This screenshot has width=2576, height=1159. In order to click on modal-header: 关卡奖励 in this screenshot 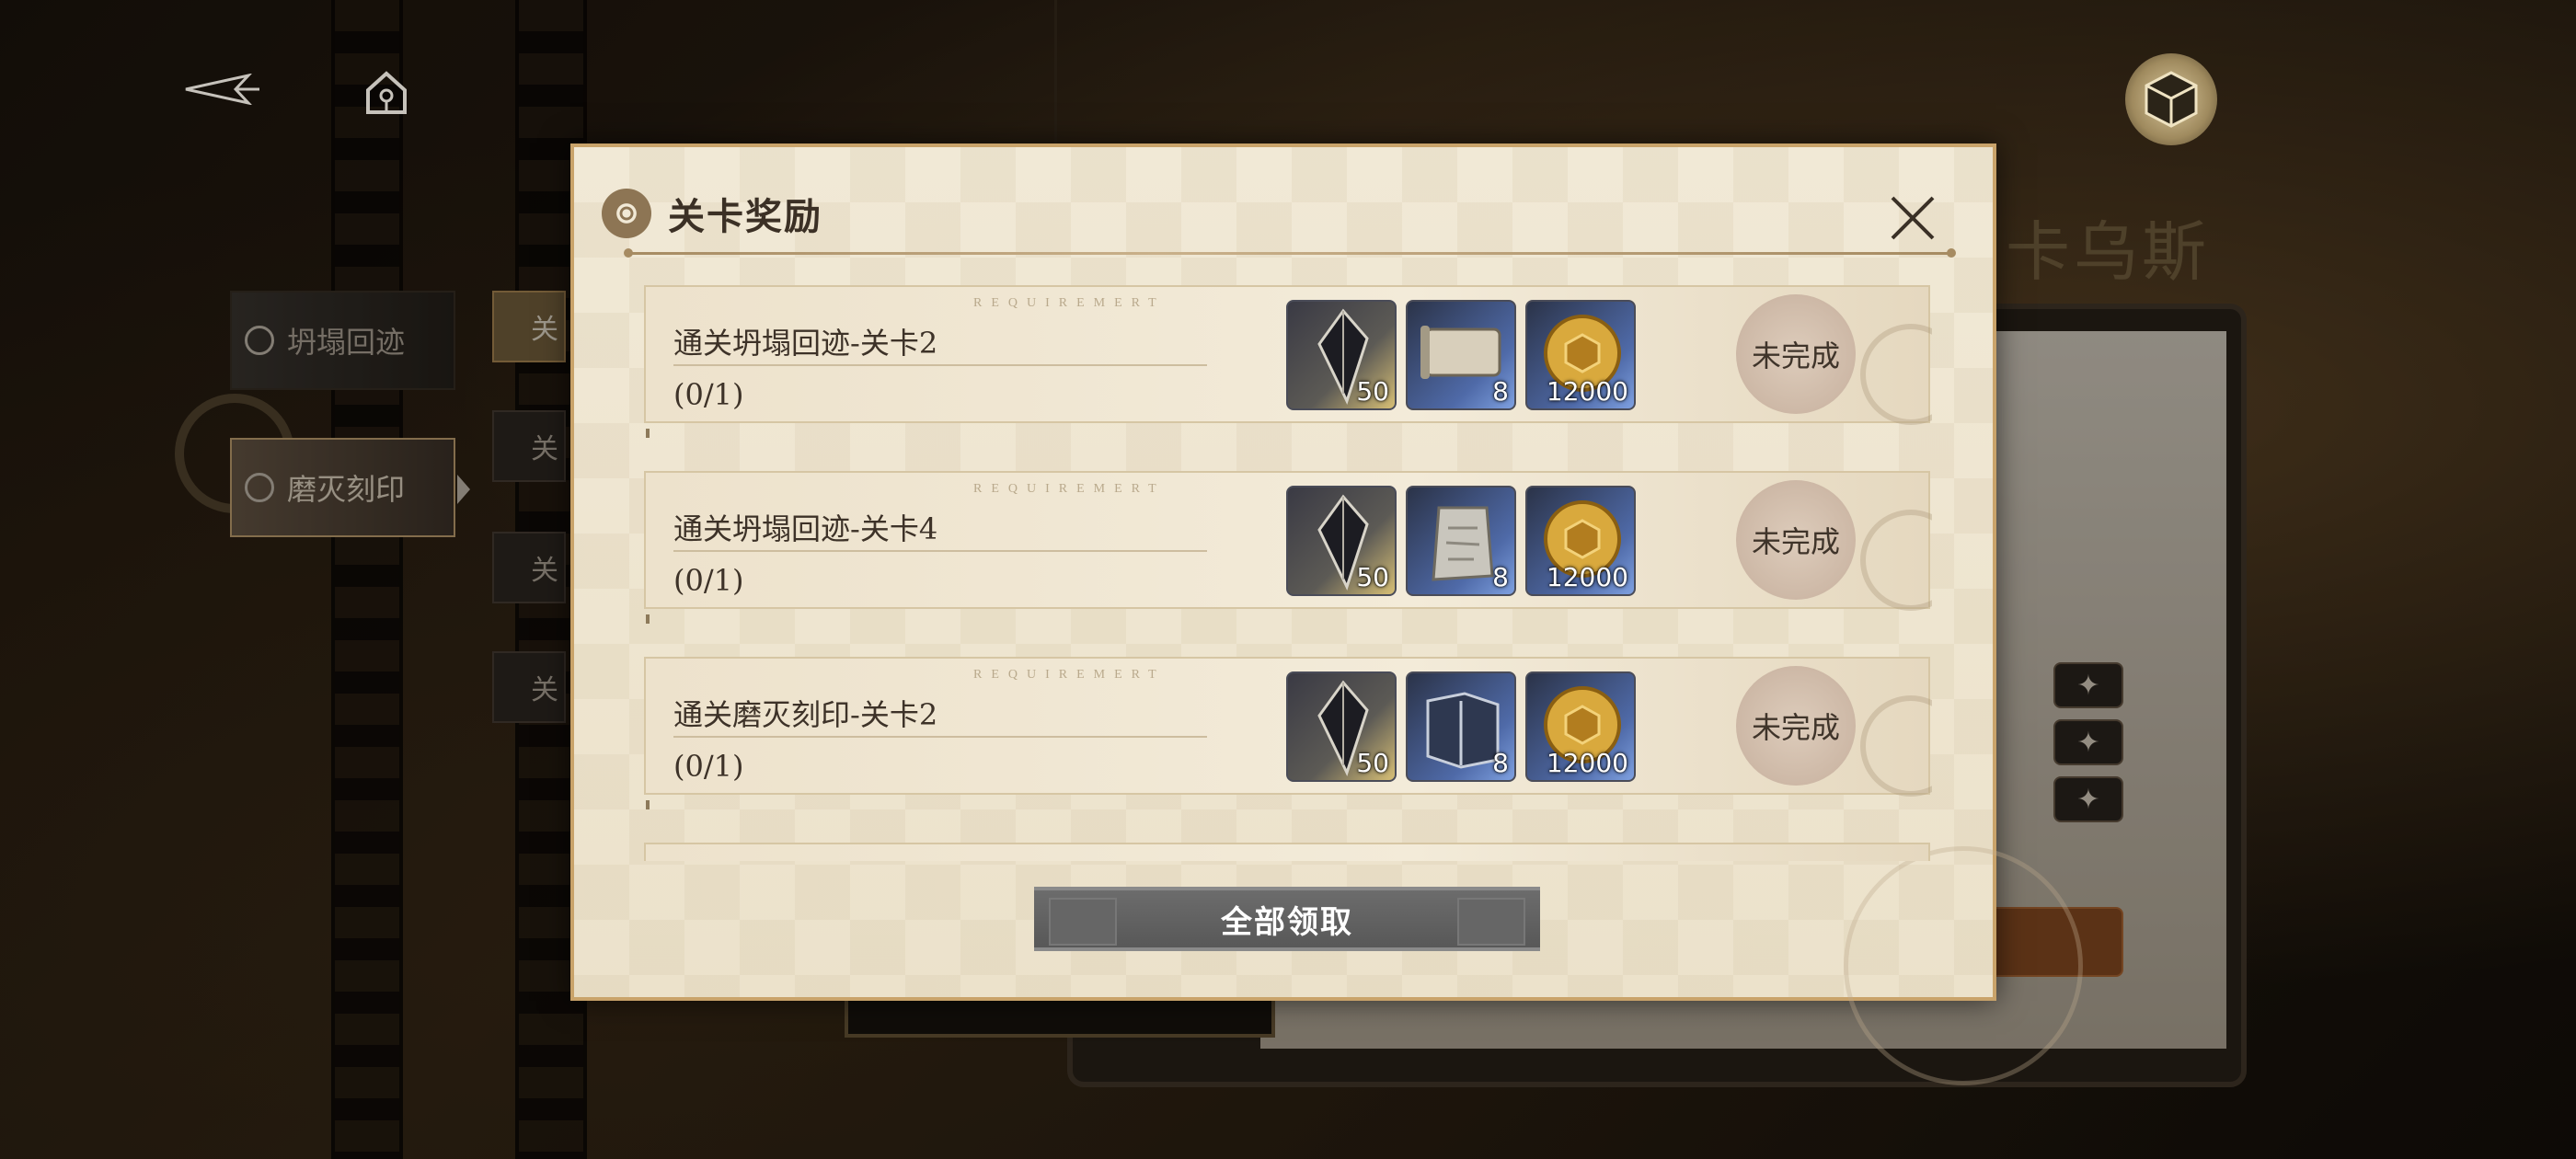, I will do `click(712, 213)`.